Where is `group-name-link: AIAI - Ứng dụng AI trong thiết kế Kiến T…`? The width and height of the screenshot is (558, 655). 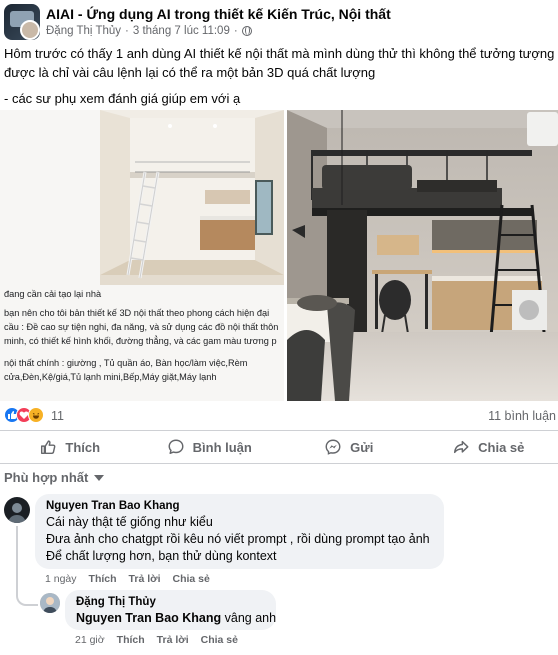 group-name-link: AIAI - Ứng dụng AI trong thiết kế Kiến T… is located at coordinates (218, 14).